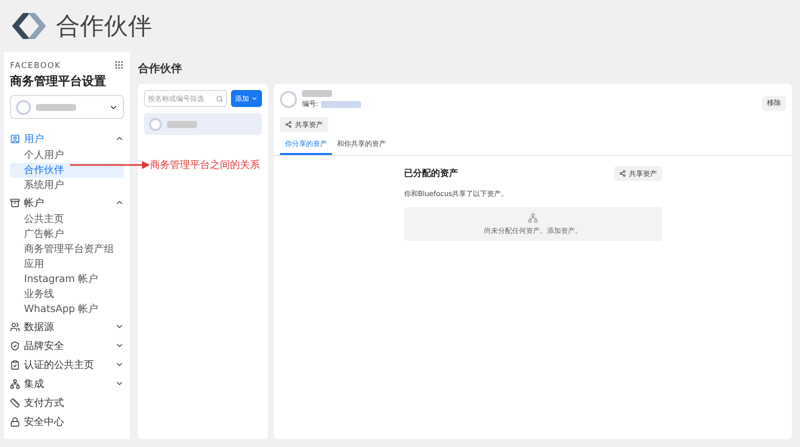 Image resolution: width=800 pixels, height=447 pixels. Describe the element at coordinates (104, 26) in the screenshot. I see `page-title: 合作伙伴` at that location.